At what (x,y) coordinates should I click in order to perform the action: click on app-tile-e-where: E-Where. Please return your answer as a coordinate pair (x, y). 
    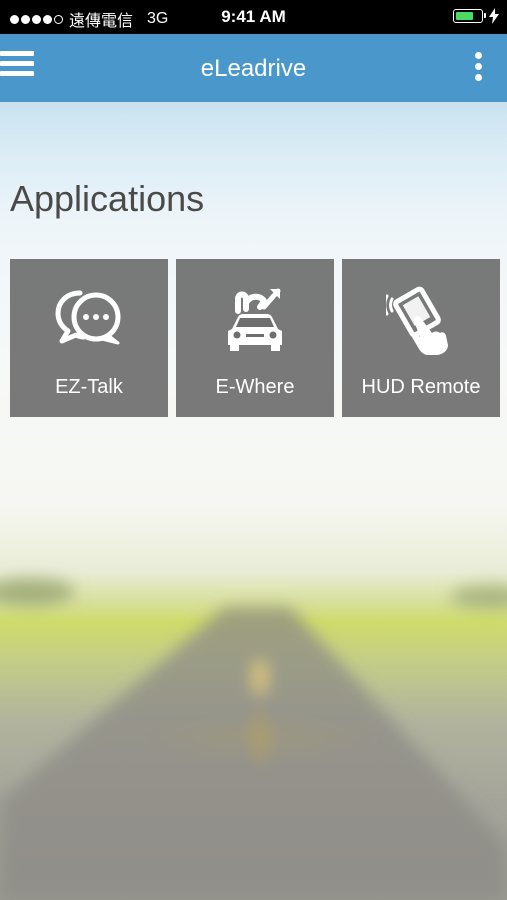
    Looking at the image, I should click on (255, 338).